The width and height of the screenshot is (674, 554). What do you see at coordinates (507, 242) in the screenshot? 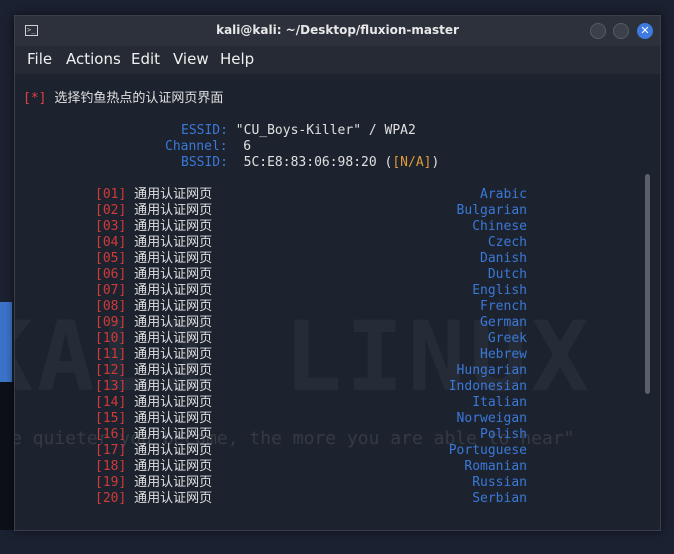
I see `portal-language: Czech` at bounding box center [507, 242].